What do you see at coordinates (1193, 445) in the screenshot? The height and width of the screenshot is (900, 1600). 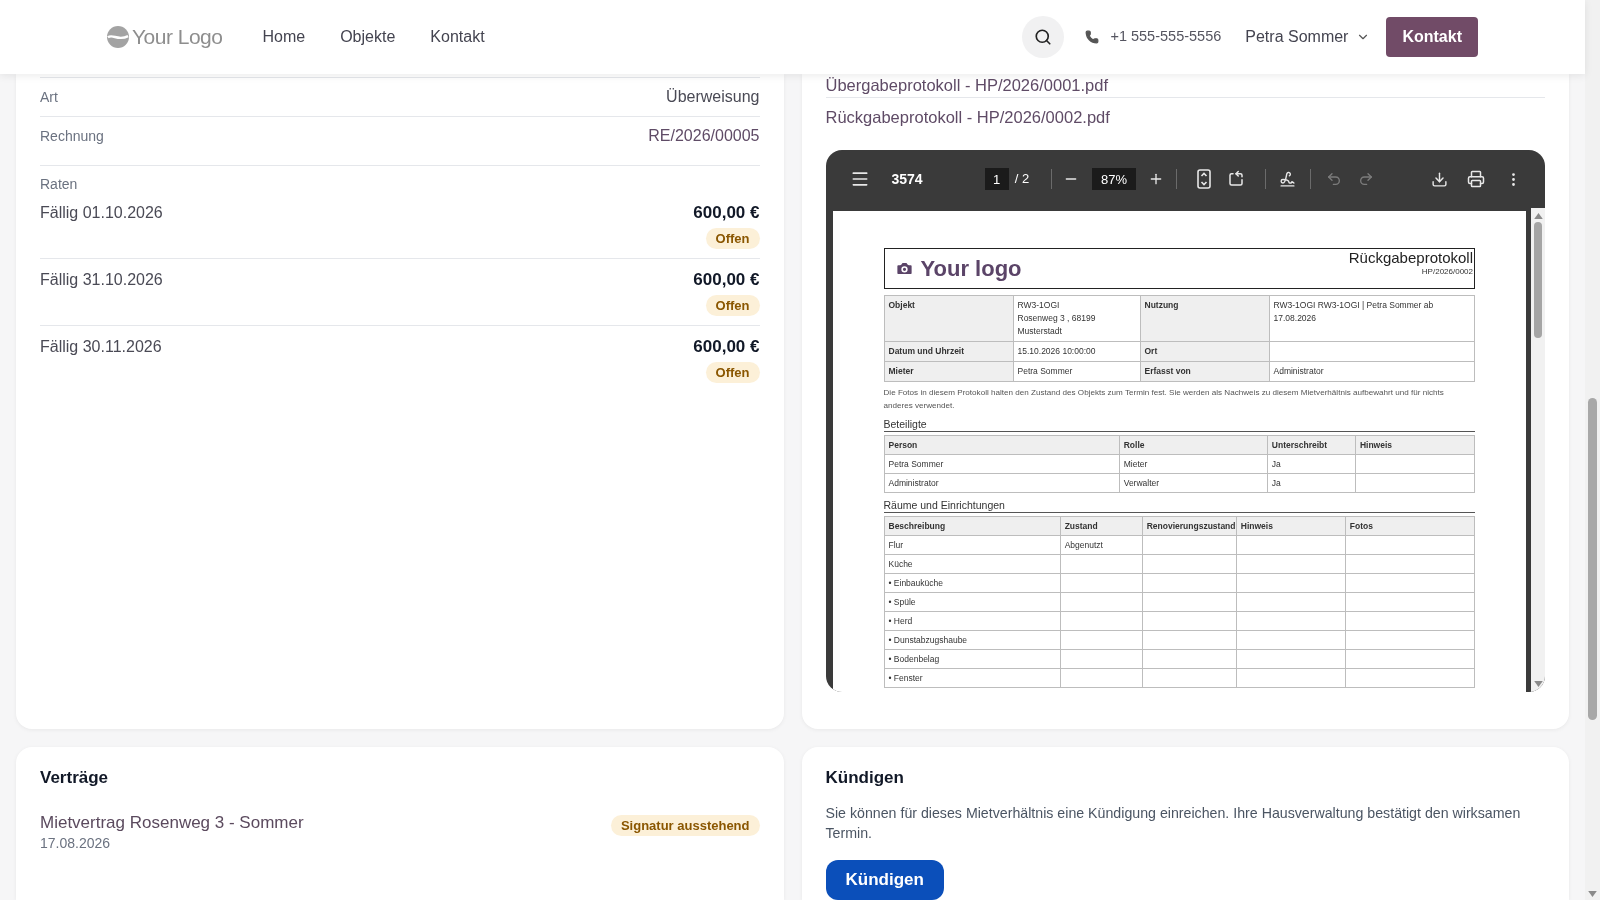 I see `column-header: Rolle` at bounding box center [1193, 445].